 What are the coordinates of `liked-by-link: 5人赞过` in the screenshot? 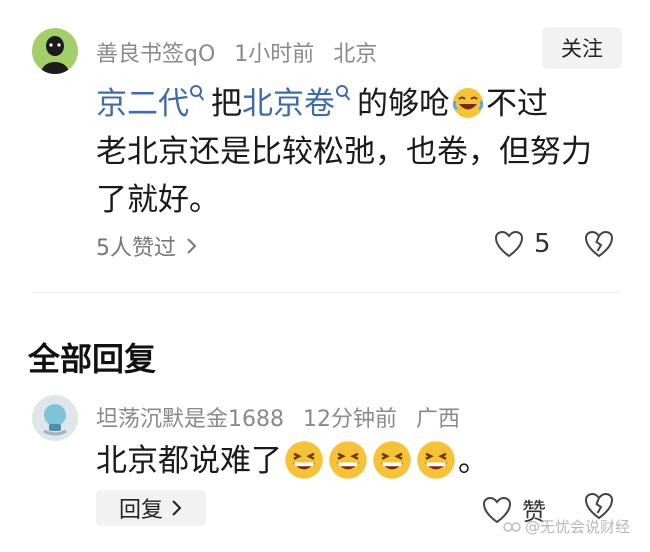 It's located at (147, 246).